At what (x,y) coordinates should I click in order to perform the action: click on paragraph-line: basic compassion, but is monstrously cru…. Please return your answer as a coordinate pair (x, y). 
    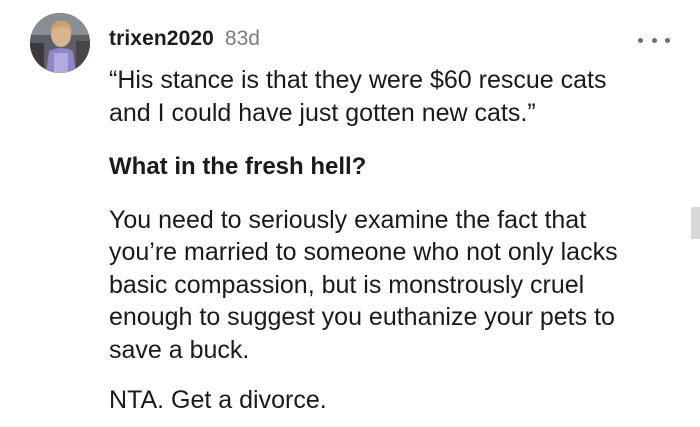
    Looking at the image, I should click on (347, 284).